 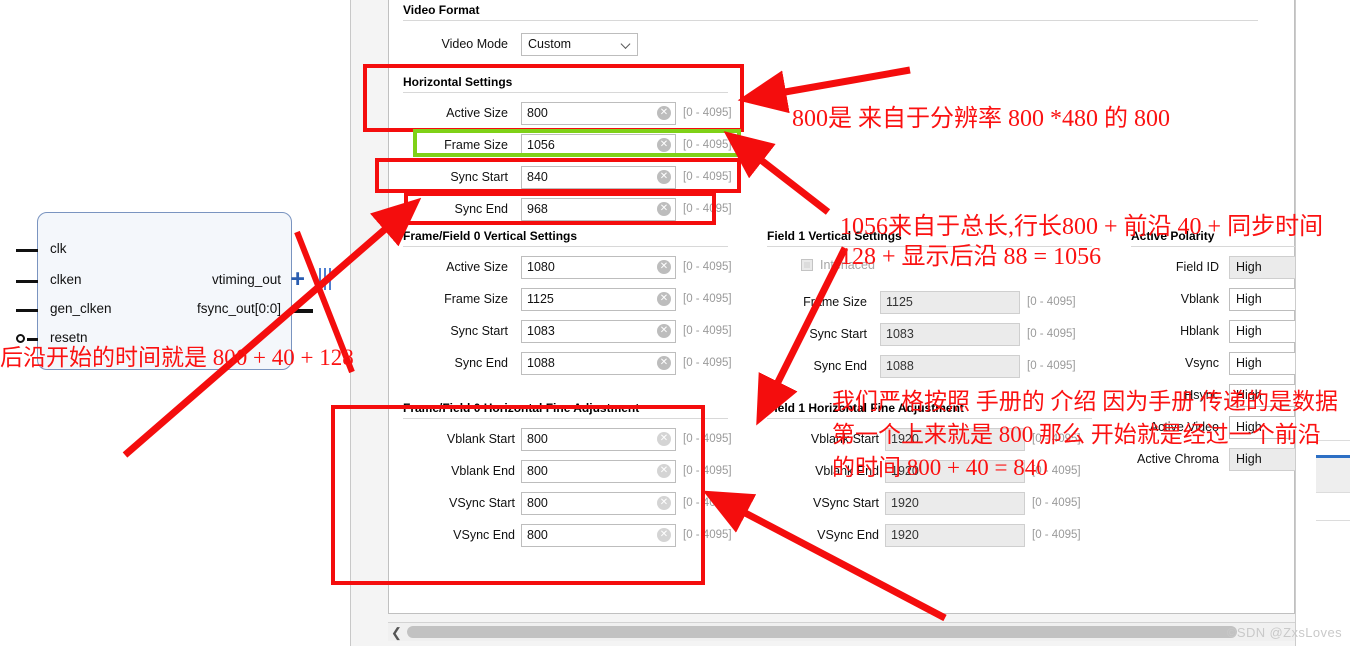 I want to click on input-hf0-vblank-start, so click(x=598, y=439).